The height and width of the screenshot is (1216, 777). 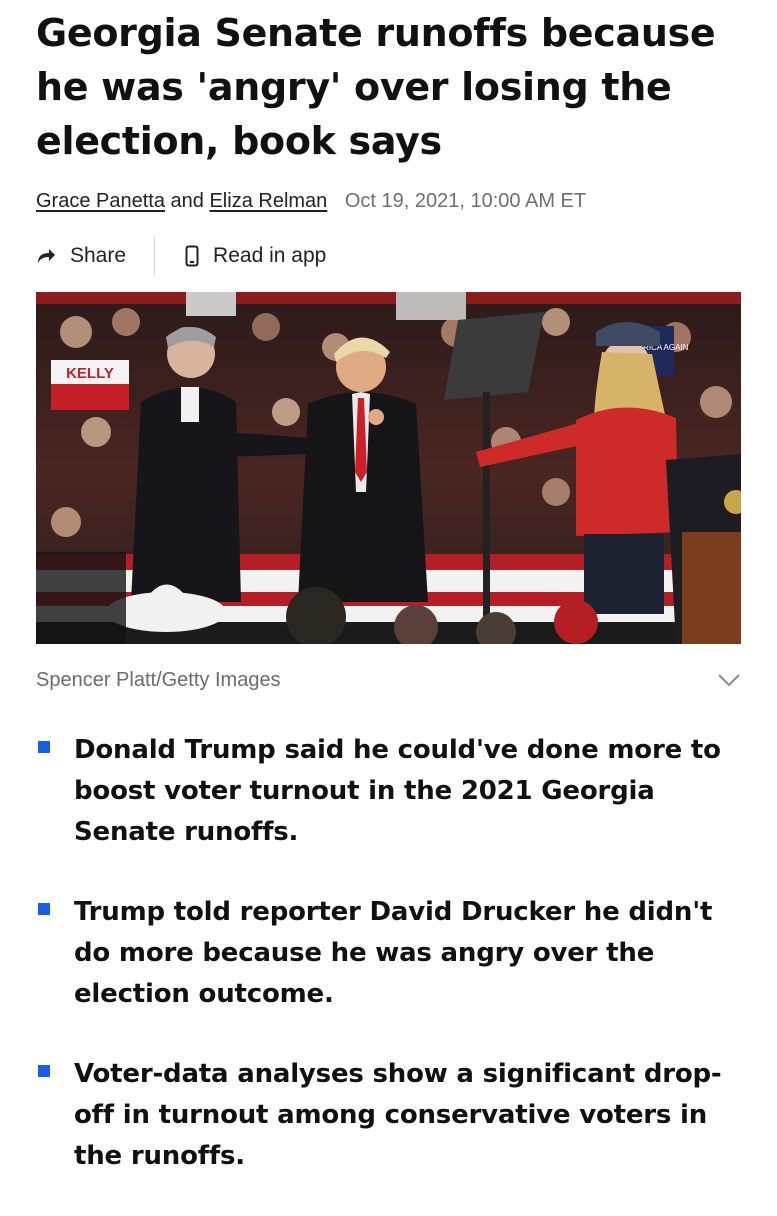 What do you see at coordinates (100, 201) in the screenshot?
I see `author-link: Grace Panetta` at bounding box center [100, 201].